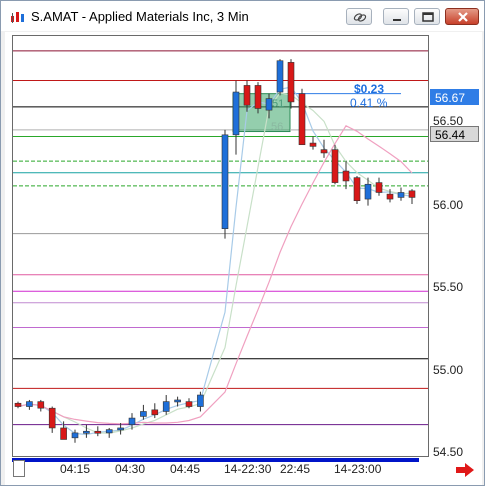  Describe the element at coordinates (277, 127) in the screenshot. I see `position-exit-label: 56` at that location.